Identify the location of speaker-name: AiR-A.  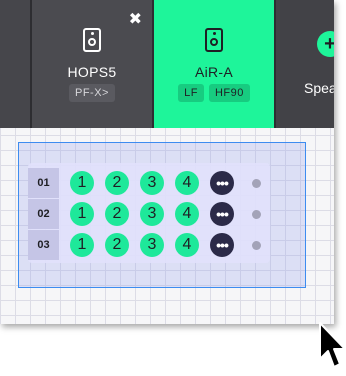
(214, 72).